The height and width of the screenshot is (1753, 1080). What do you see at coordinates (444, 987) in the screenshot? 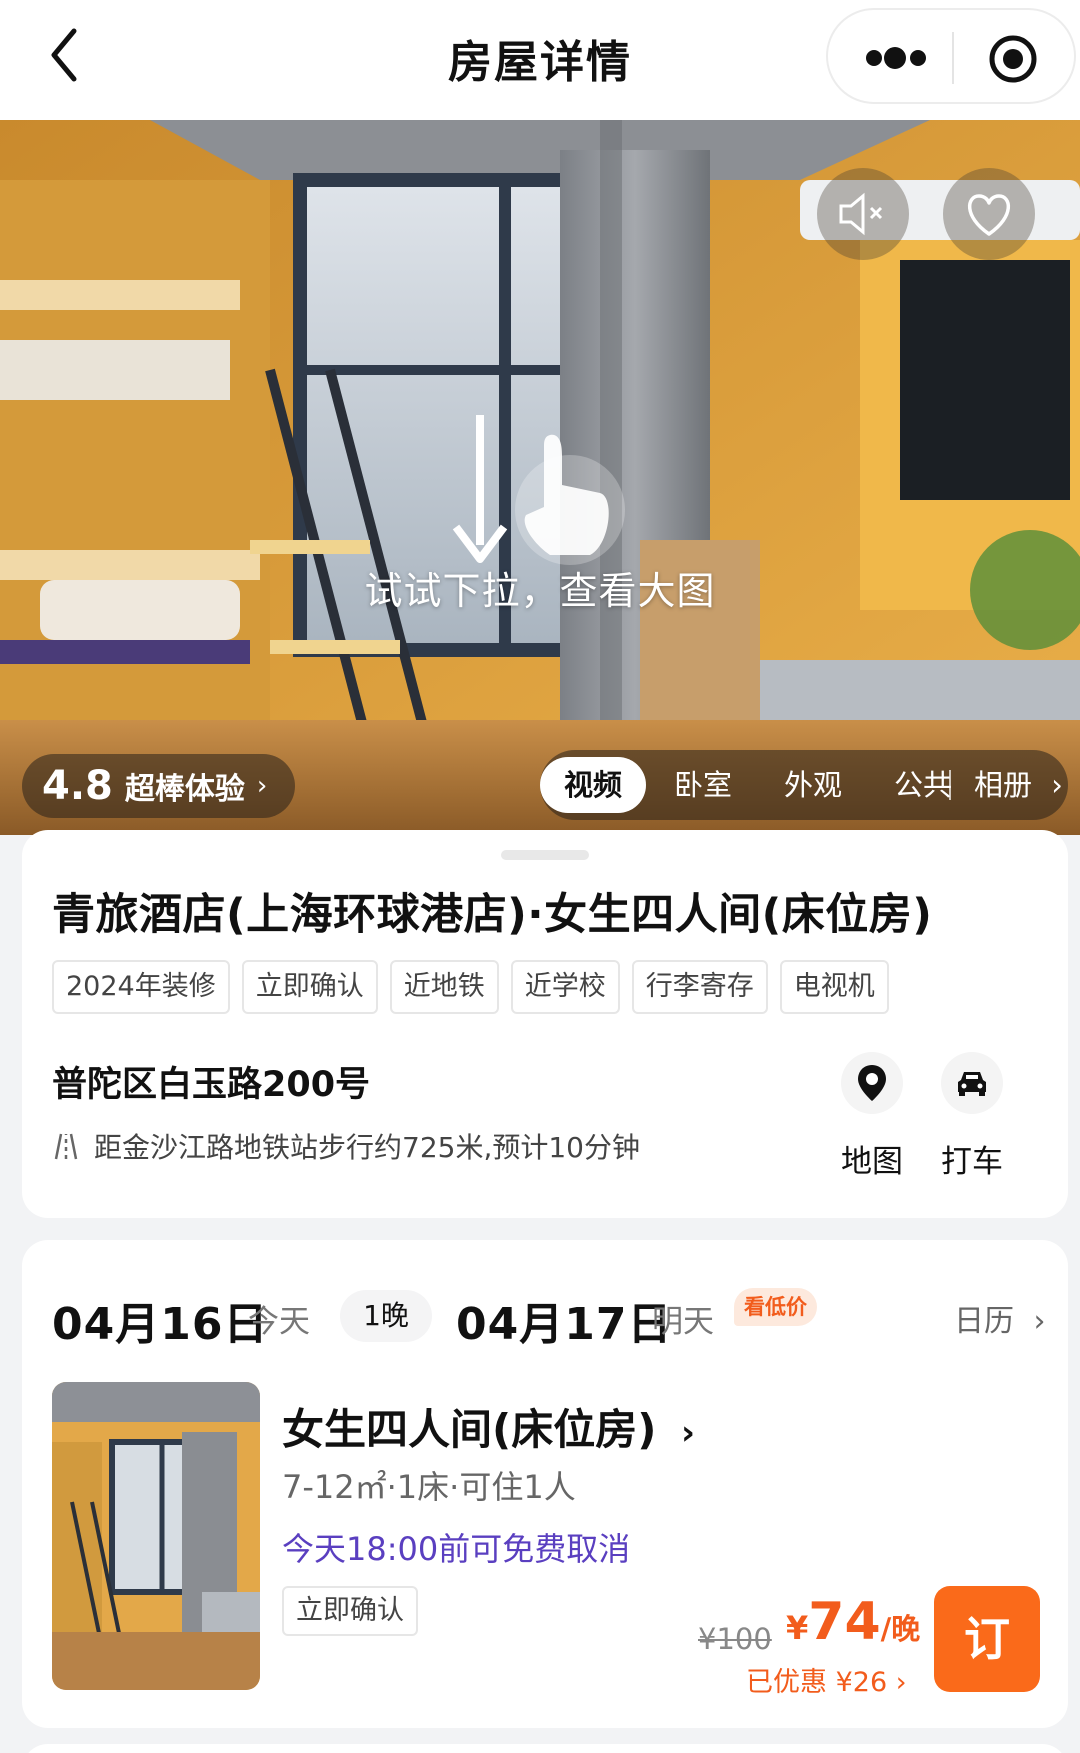
I see `feature-tag: 近地铁` at bounding box center [444, 987].